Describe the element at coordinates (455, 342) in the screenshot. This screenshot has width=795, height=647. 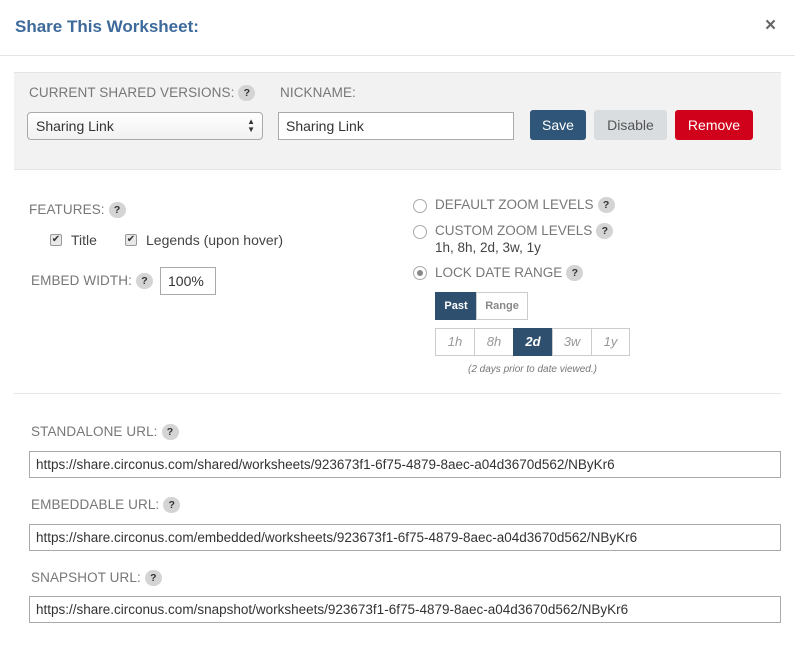
I see `zoom-level-1h: 1h` at that location.